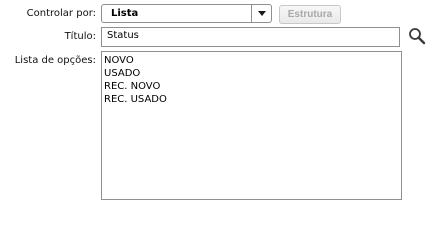 The image size is (432, 240). I want to click on controlar-por-value: Lista, so click(125, 13).